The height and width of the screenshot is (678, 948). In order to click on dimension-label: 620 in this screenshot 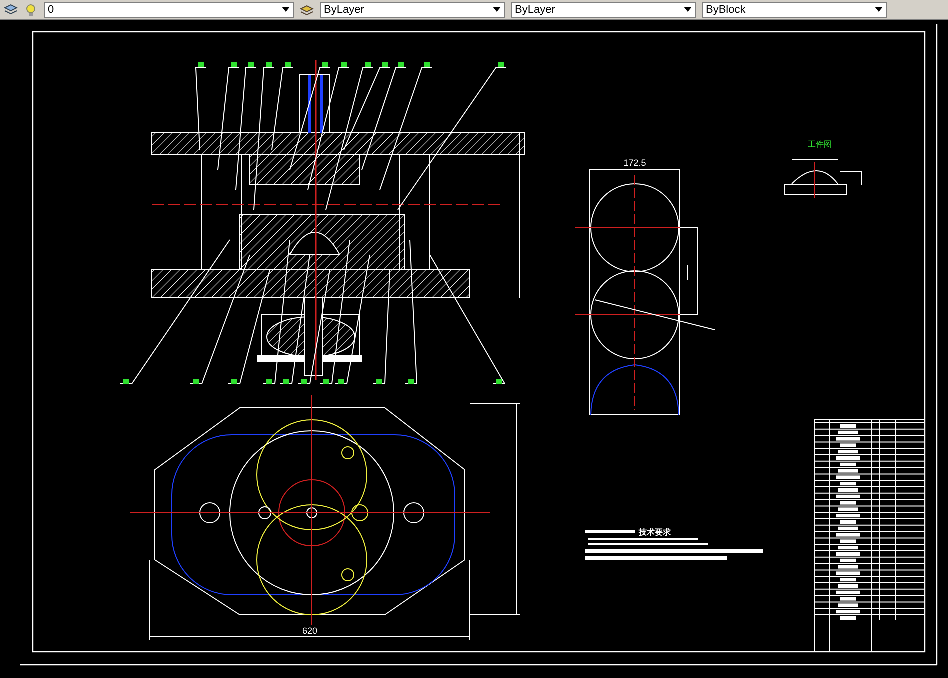, I will do `click(310, 631)`.